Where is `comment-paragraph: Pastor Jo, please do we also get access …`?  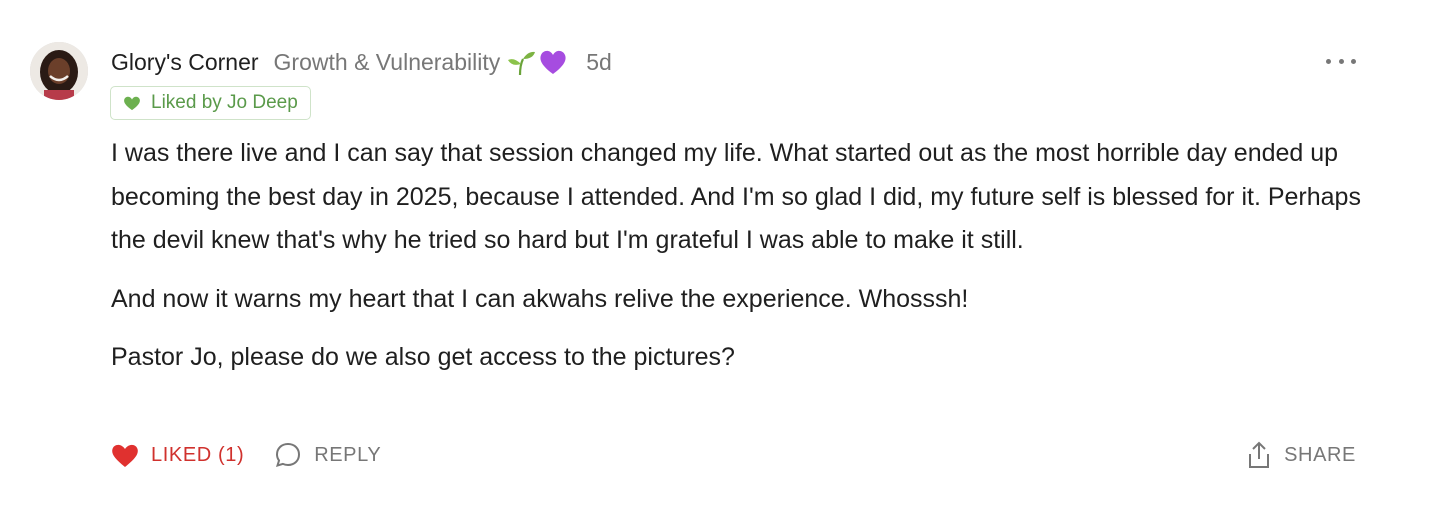 comment-paragraph: Pastor Jo, please do we also get access … is located at coordinates (423, 357).